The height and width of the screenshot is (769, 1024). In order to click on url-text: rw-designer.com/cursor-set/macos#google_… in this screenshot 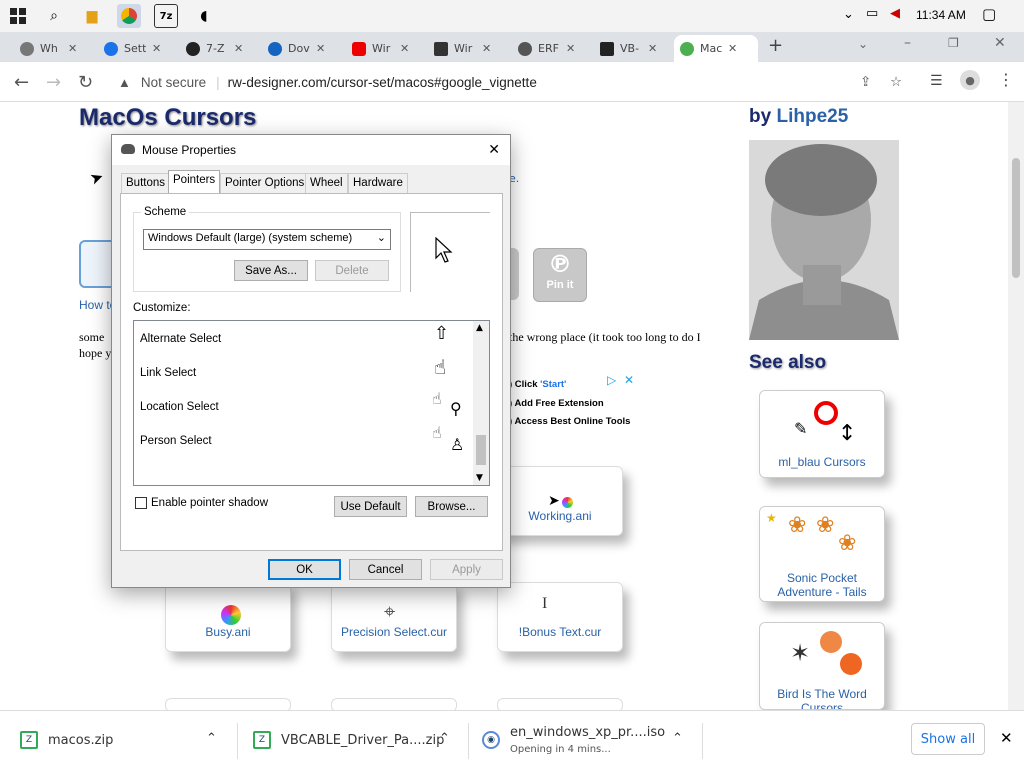, I will do `click(382, 82)`.